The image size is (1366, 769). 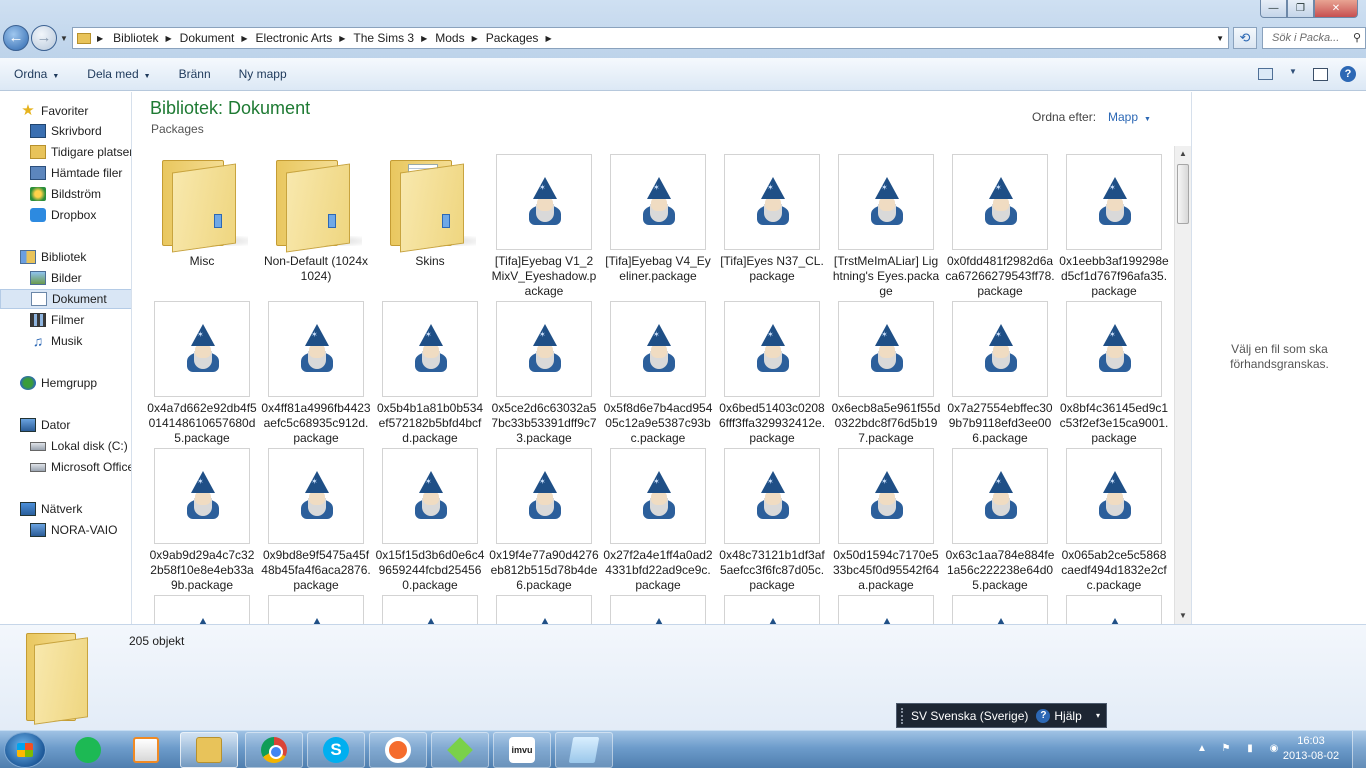 What do you see at coordinates (65, 299) in the screenshot?
I see `nav-item-documents: Dokument` at bounding box center [65, 299].